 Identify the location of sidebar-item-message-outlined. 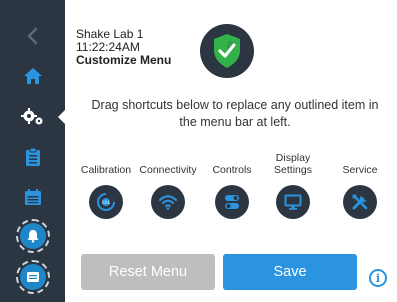
(32, 277).